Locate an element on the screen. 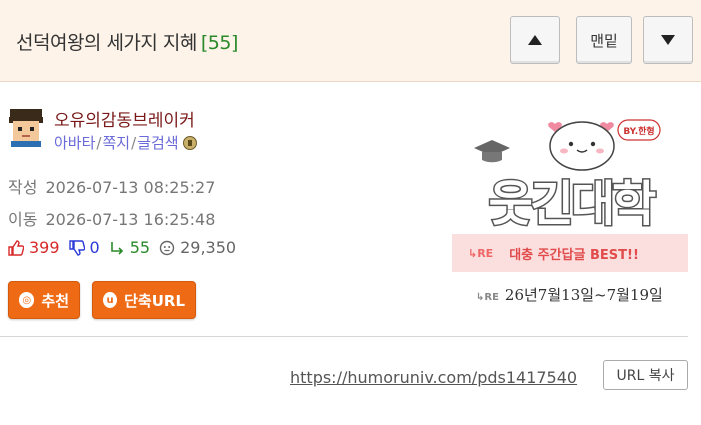 This screenshot has width=701, height=425. short-url-button: u 단축URL is located at coordinates (144, 300).